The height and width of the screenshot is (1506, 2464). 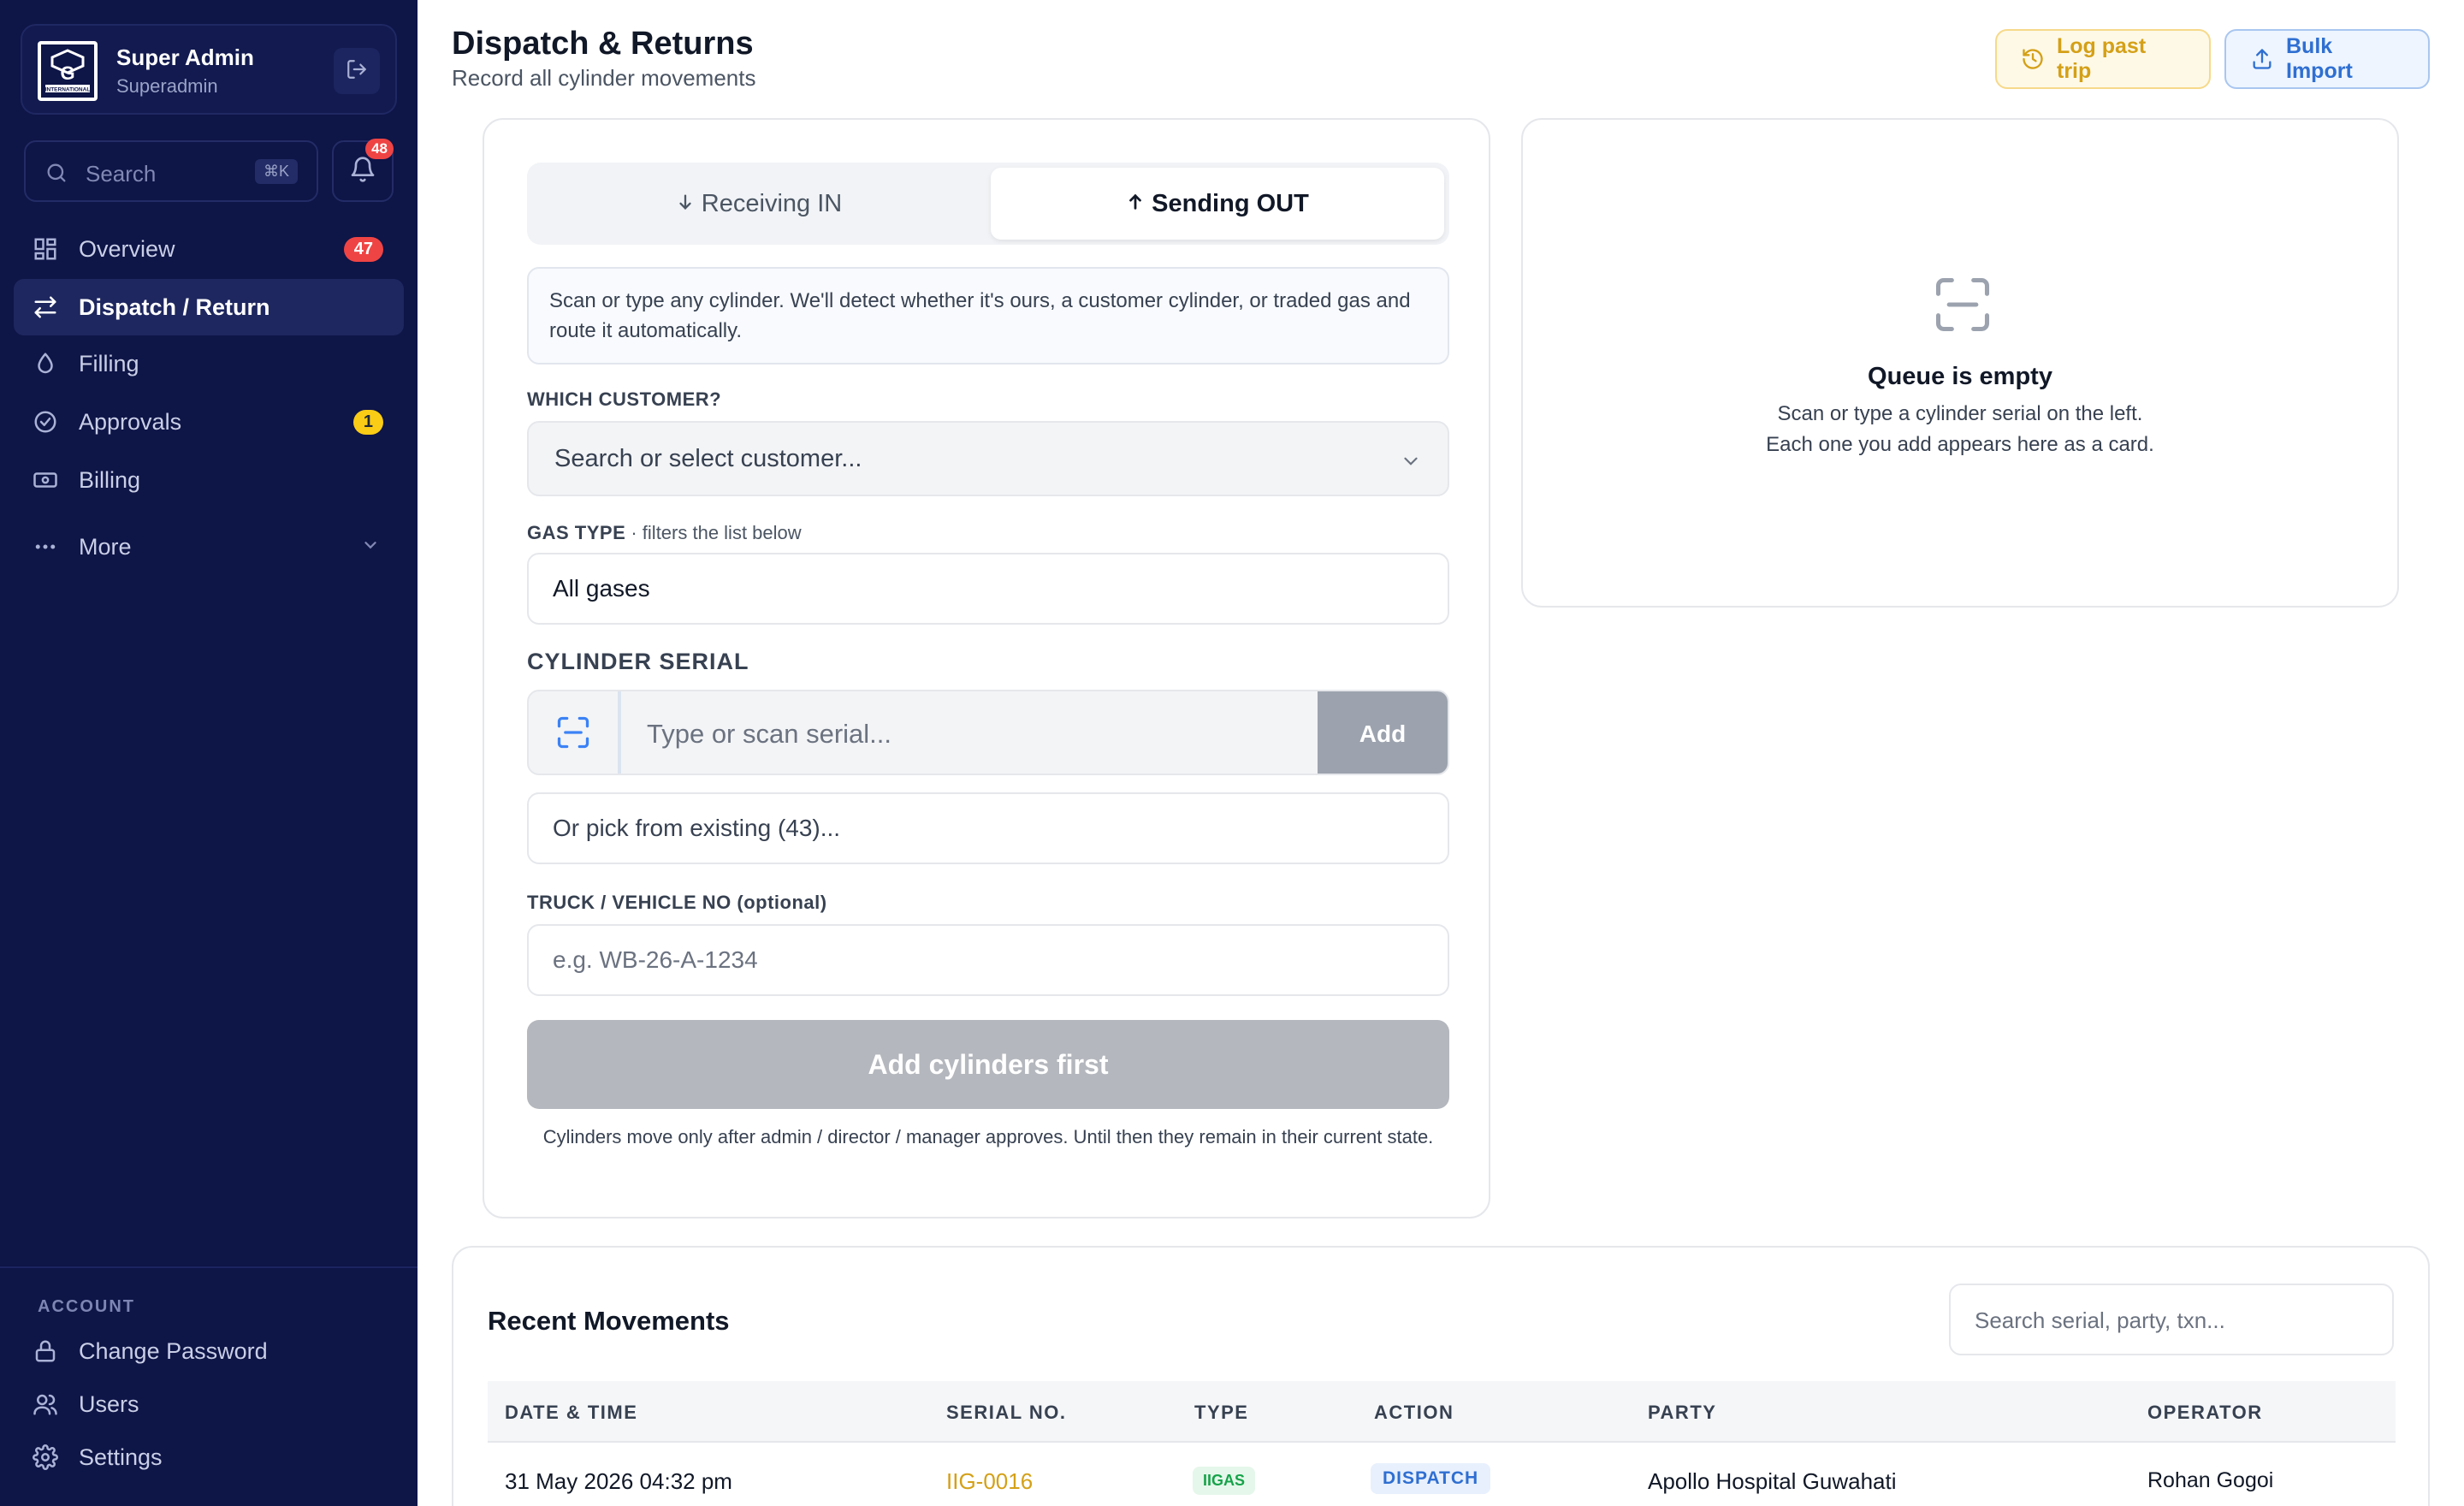 I want to click on column-header-datetime: DATE & TIME, so click(x=571, y=1413).